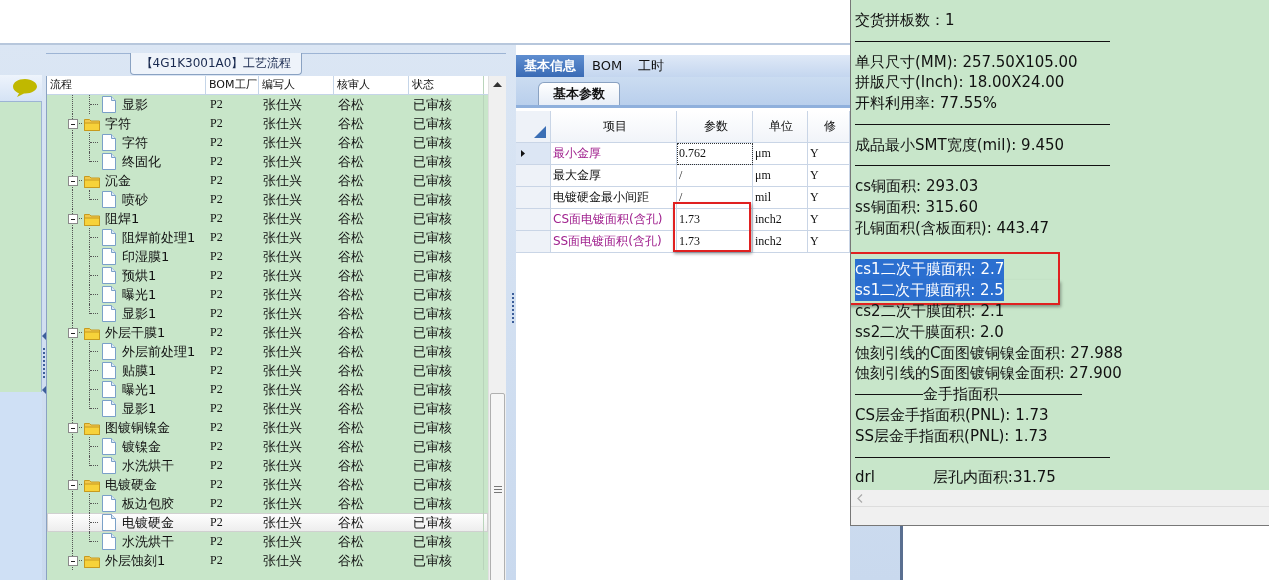 The height and width of the screenshot is (580, 1269). What do you see at coordinates (715, 220) in the screenshot?
I see `table-cell: 1.73` at bounding box center [715, 220].